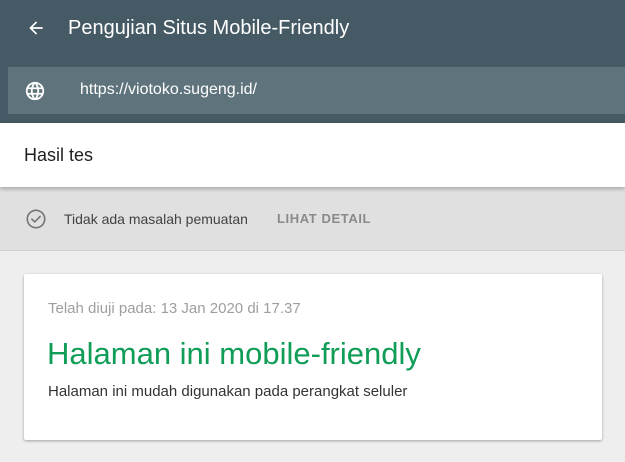 The width and height of the screenshot is (625, 462). I want to click on check-circle-icon, so click(36, 219).